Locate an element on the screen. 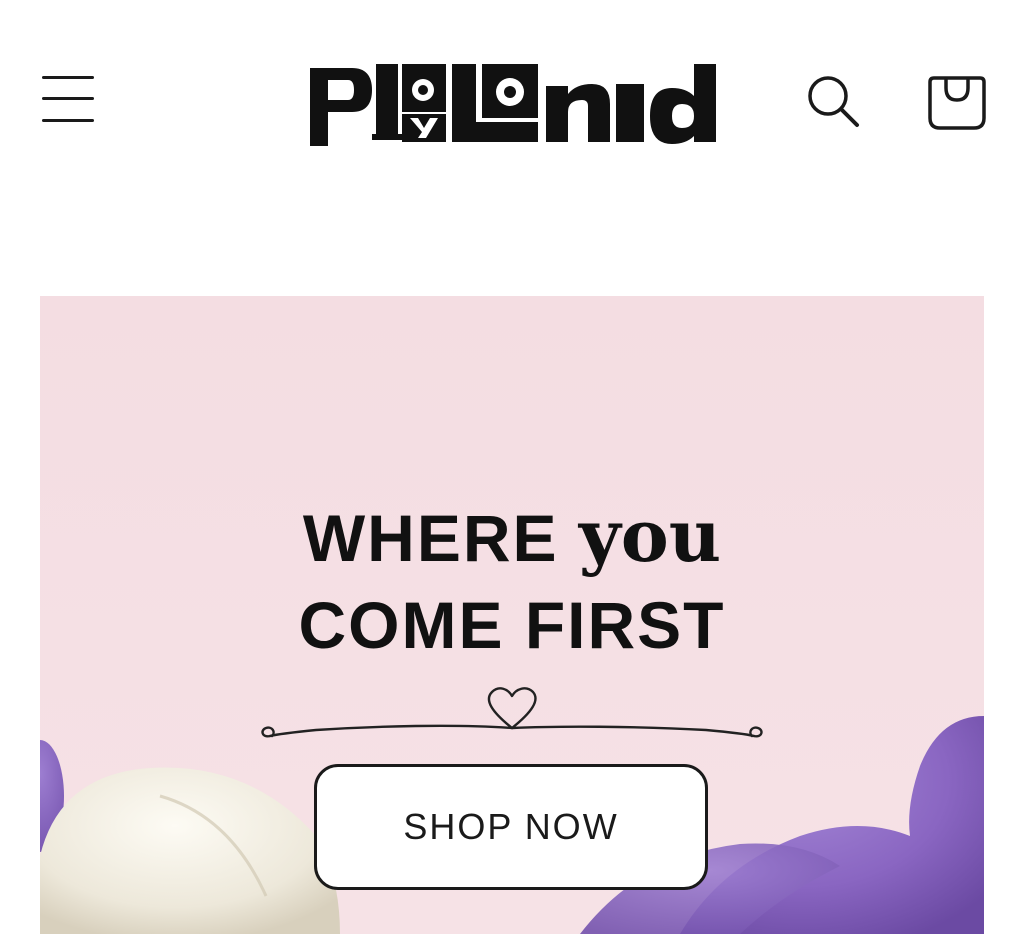 The height and width of the screenshot is (934, 1024). headline-line-1: WHERE you is located at coordinates (512, 536).